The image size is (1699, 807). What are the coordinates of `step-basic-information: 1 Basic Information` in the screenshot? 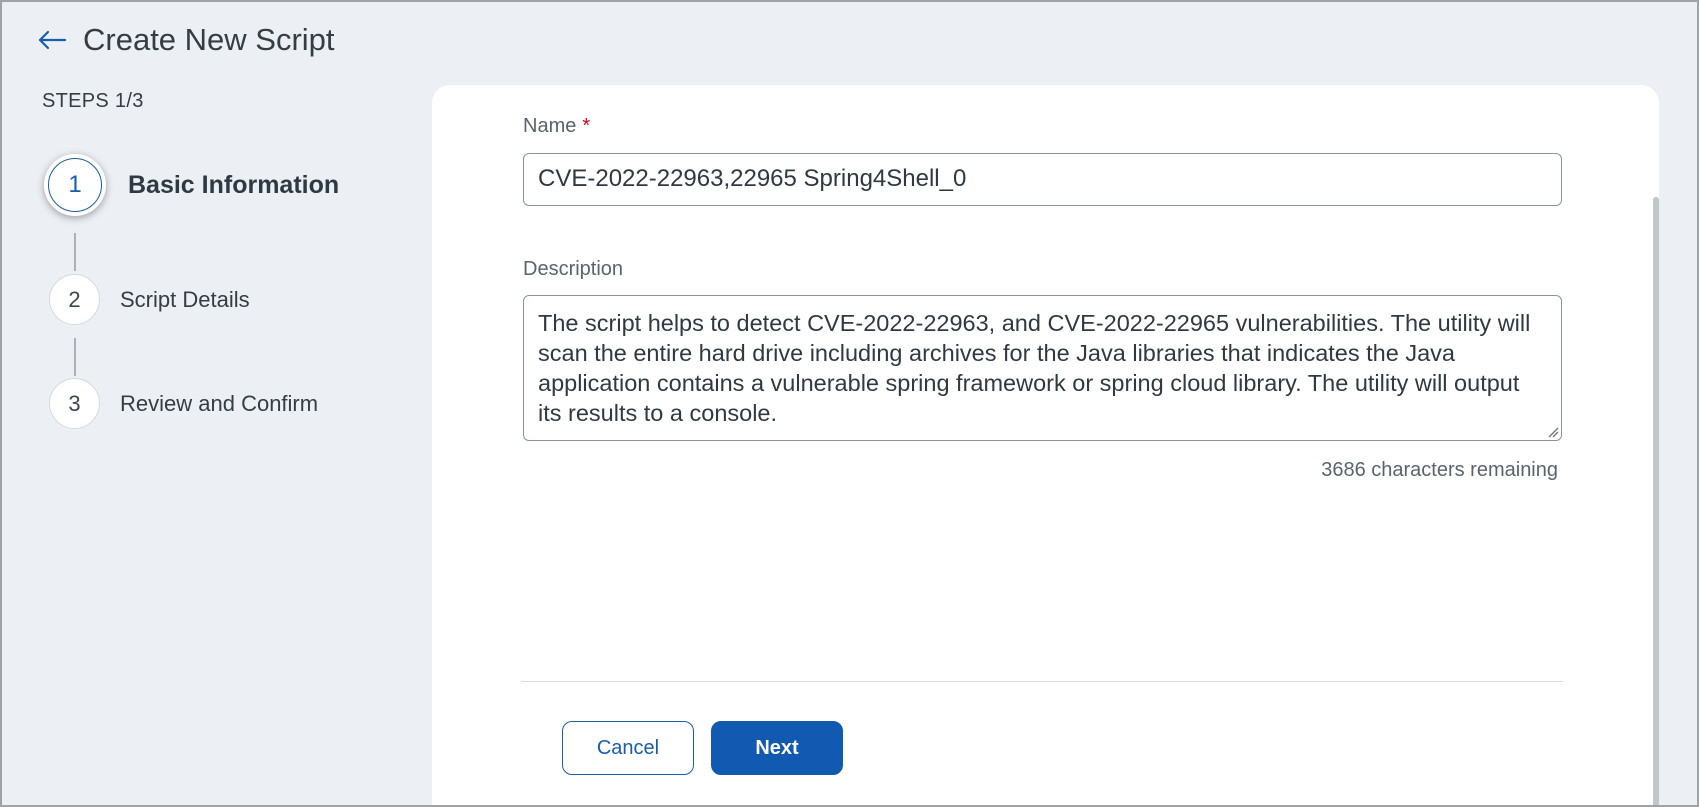 It's located at (191, 185).